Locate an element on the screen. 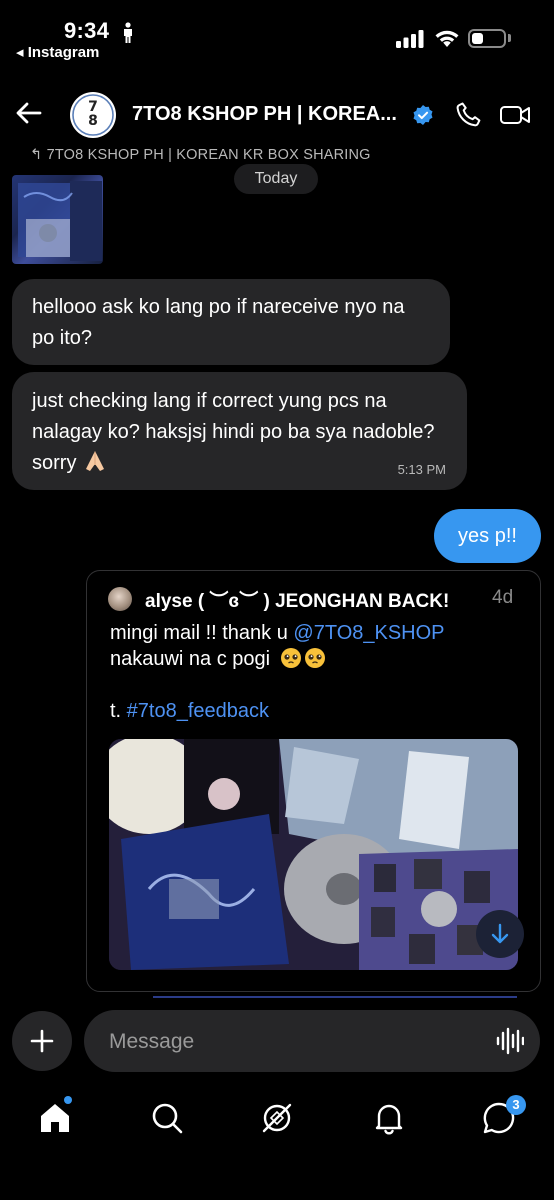  sent-photo-thumbnail is located at coordinates (57, 219).